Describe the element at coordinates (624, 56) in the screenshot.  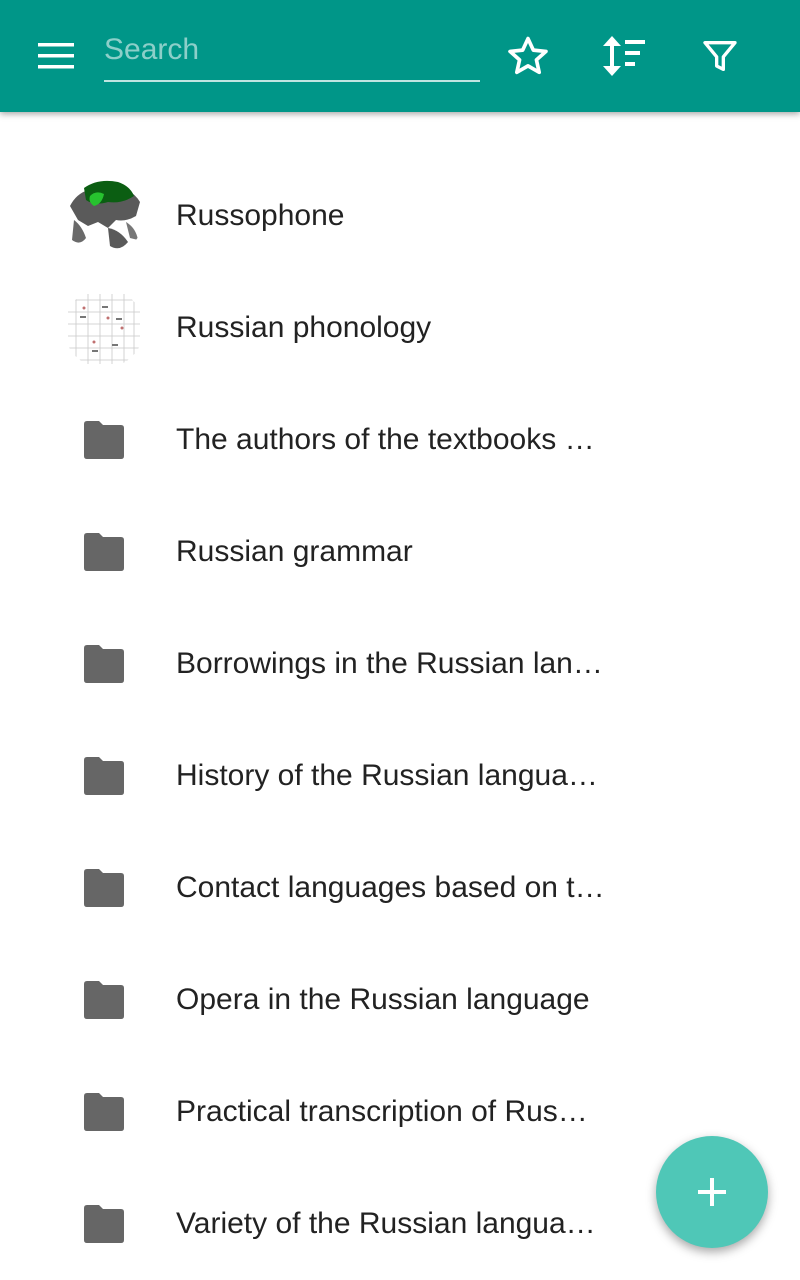
I see `sort-icon` at that location.